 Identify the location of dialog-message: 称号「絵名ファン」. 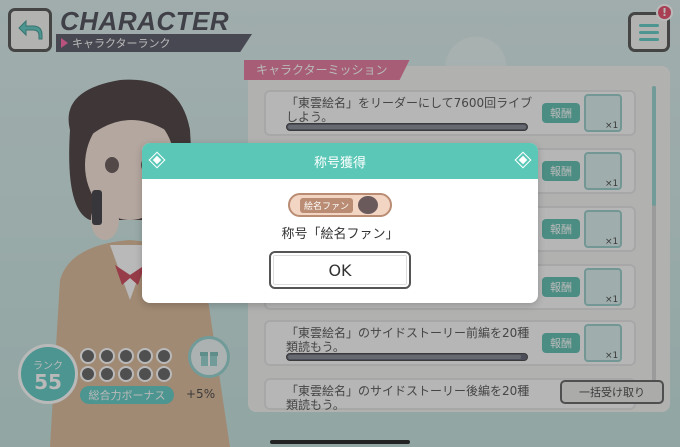
(340, 234).